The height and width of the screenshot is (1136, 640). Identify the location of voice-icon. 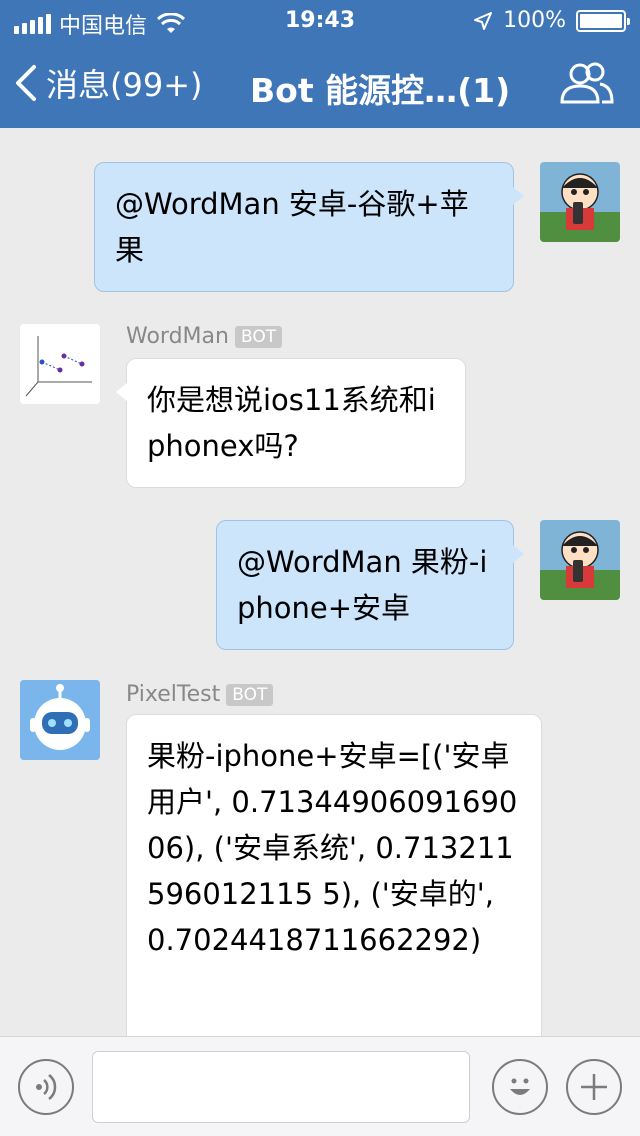
(46, 1087).